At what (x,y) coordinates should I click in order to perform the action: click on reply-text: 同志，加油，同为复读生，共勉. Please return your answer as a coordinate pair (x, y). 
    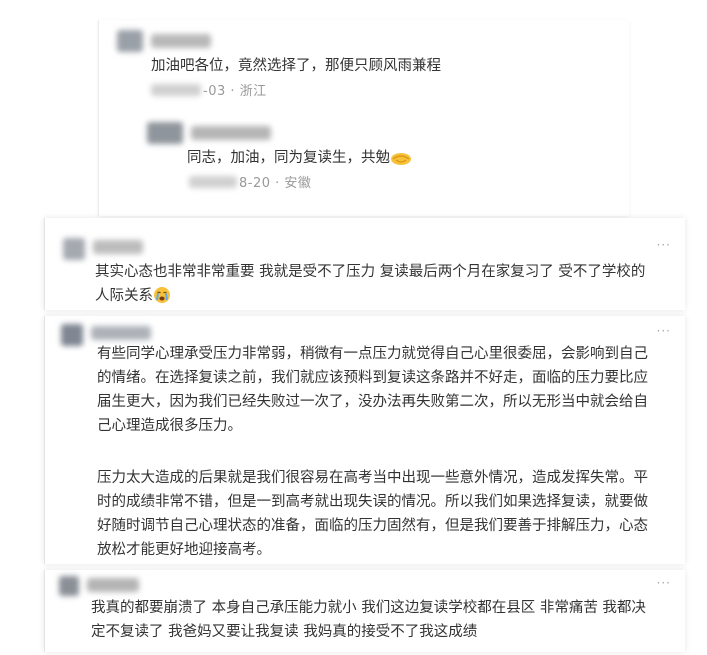
    Looking at the image, I should click on (299, 158).